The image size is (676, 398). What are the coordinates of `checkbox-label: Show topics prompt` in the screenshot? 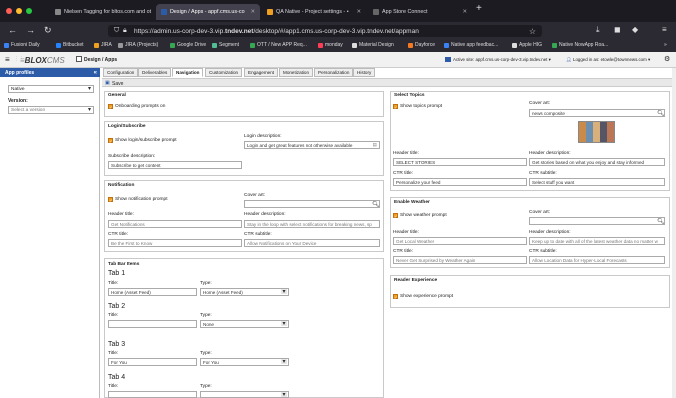 It's located at (421, 106).